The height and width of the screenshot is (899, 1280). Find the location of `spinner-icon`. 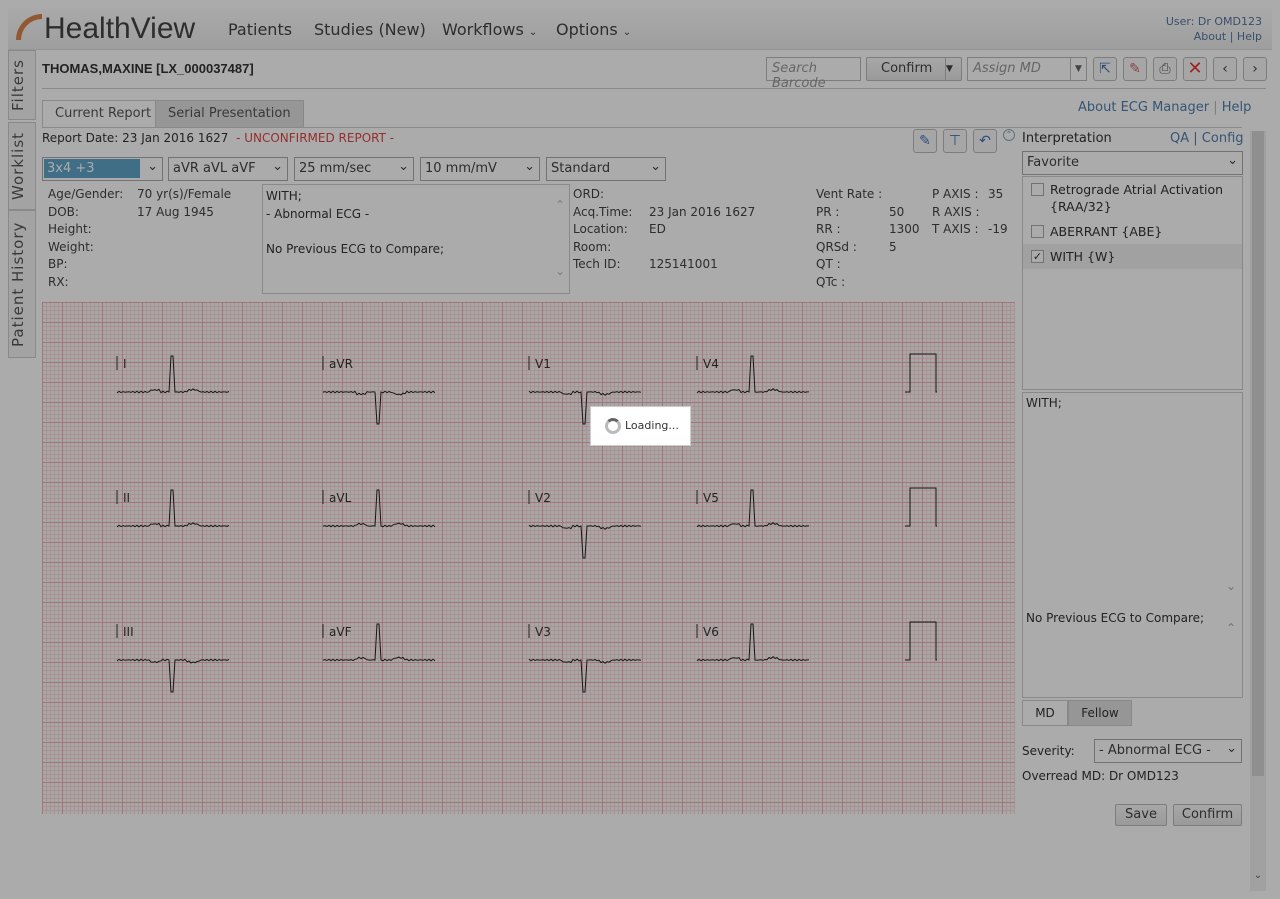

spinner-icon is located at coordinates (613, 426).